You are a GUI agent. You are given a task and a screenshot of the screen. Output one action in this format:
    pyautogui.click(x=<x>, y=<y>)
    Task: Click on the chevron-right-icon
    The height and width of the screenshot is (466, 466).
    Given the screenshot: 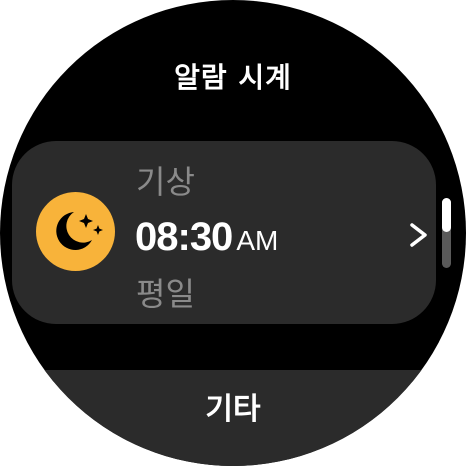 What is the action you would take?
    pyautogui.click(x=418, y=235)
    